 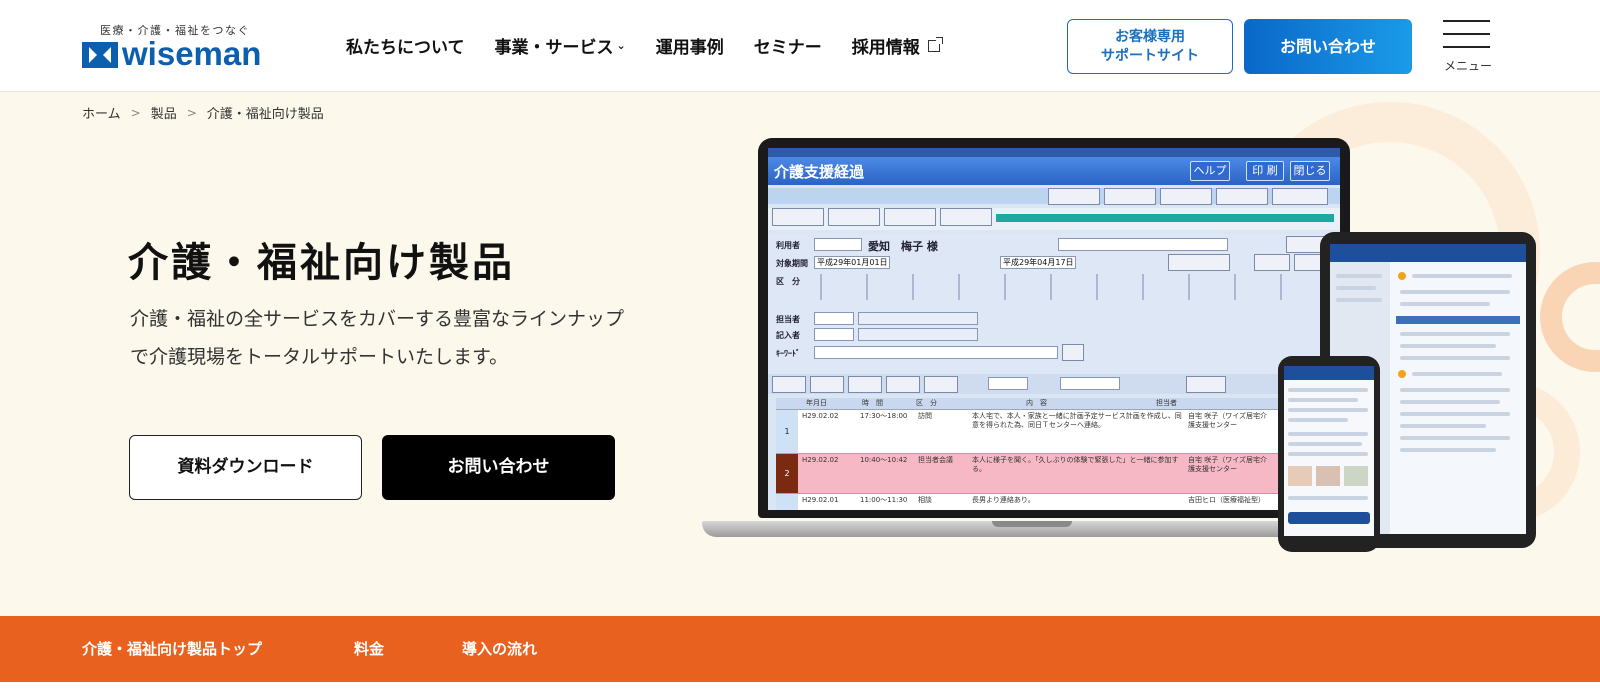 I want to click on app-header: 介護支援経過 ヘルプ 印 刷 閉じる, so click(x=1054, y=171).